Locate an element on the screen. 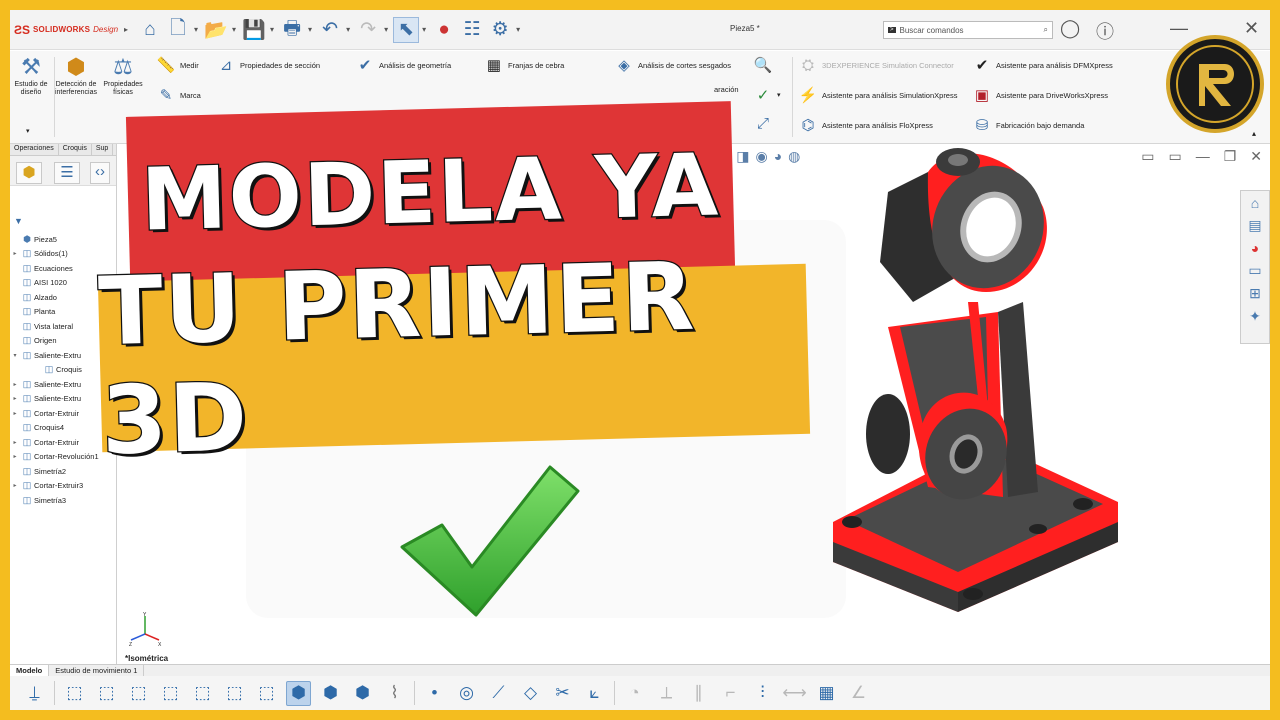  redo-icon: ↷ is located at coordinates (368, 30).